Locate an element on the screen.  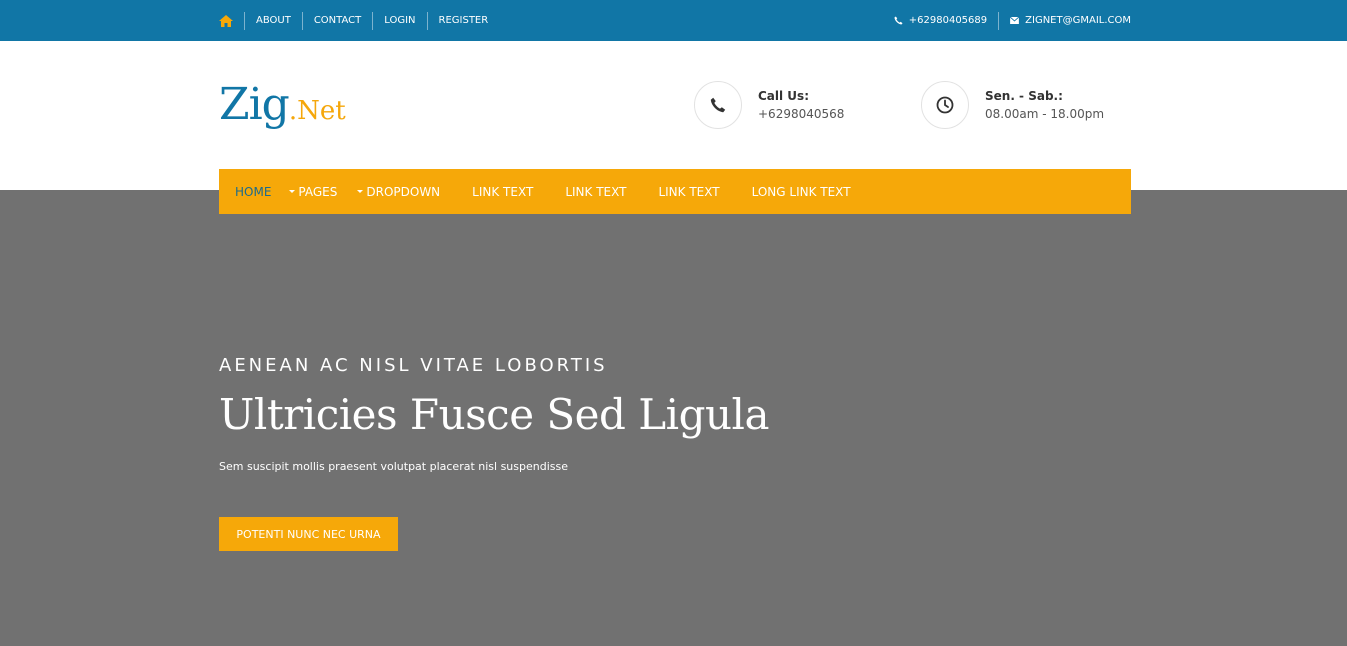
nav-dropdown: DROPDOWN is located at coordinates (398, 192).